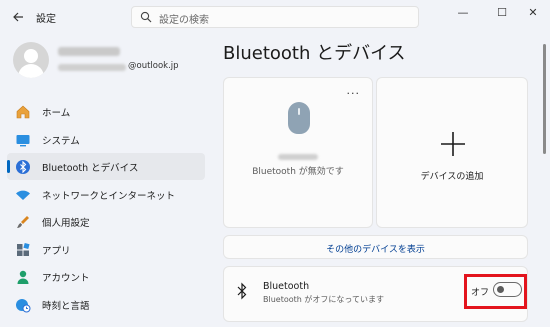  Describe the element at coordinates (299, 111) in the screenshot. I see `mouse-wheel` at that location.